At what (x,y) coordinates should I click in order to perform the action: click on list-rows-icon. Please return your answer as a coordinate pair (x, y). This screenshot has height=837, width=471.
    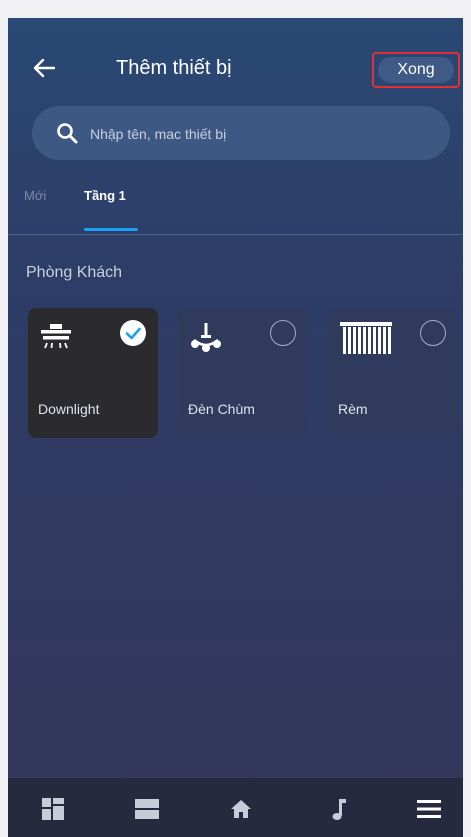
    Looking at the image, I should click on (147, 809).